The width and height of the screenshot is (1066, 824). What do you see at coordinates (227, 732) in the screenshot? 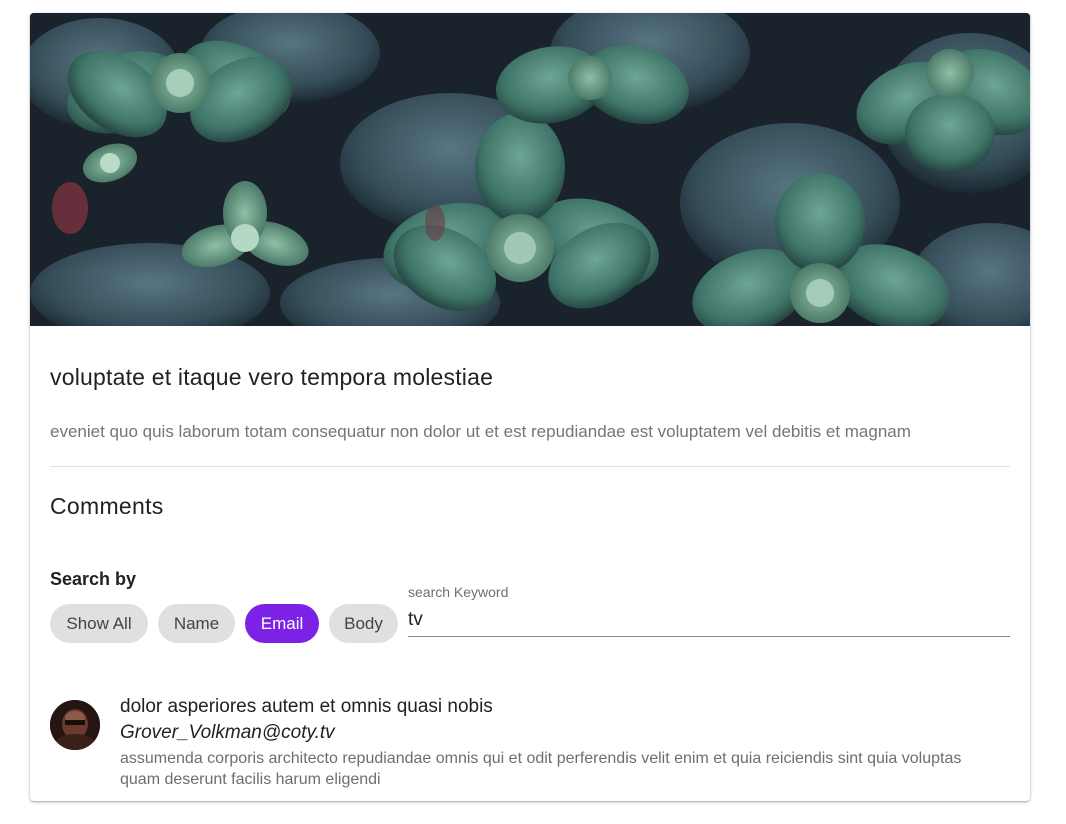
I see `comment-email: Grover_Volkman@coty.tv` at bounding box center [227, 732].